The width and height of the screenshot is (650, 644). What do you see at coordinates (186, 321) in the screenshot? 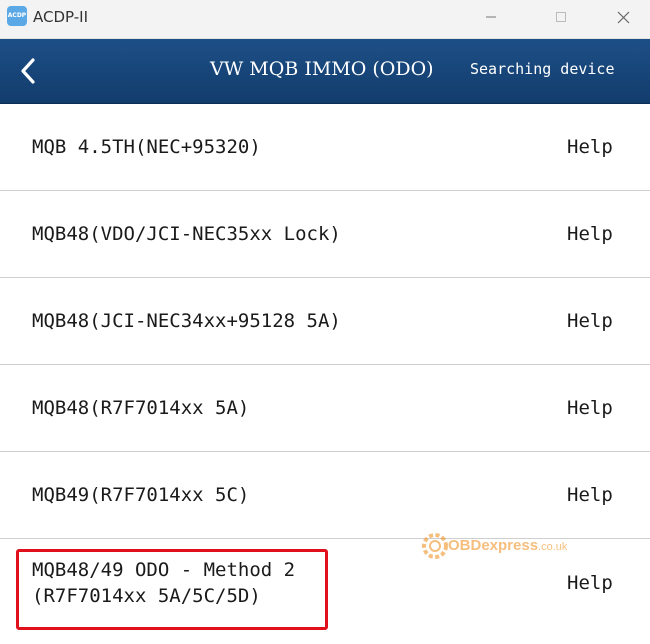
I see `list-item-label: MQB48(JCI-NEC34xx+95128 5A)` at bounding box center [186, 321].